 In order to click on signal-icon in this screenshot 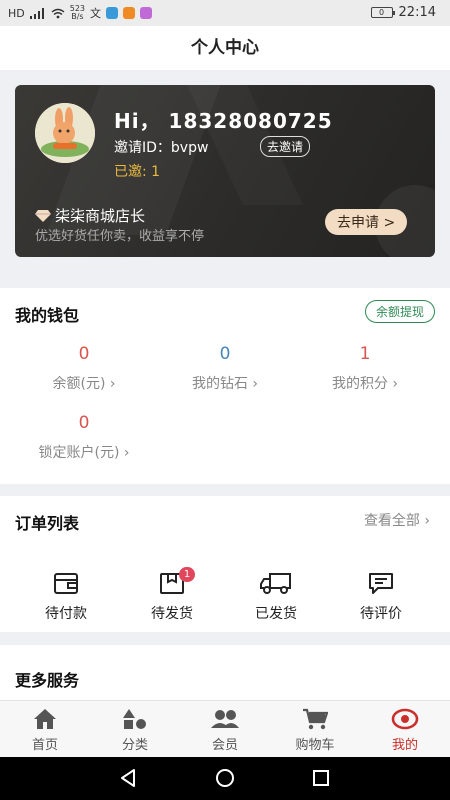, I will do `click(36, 13)`.